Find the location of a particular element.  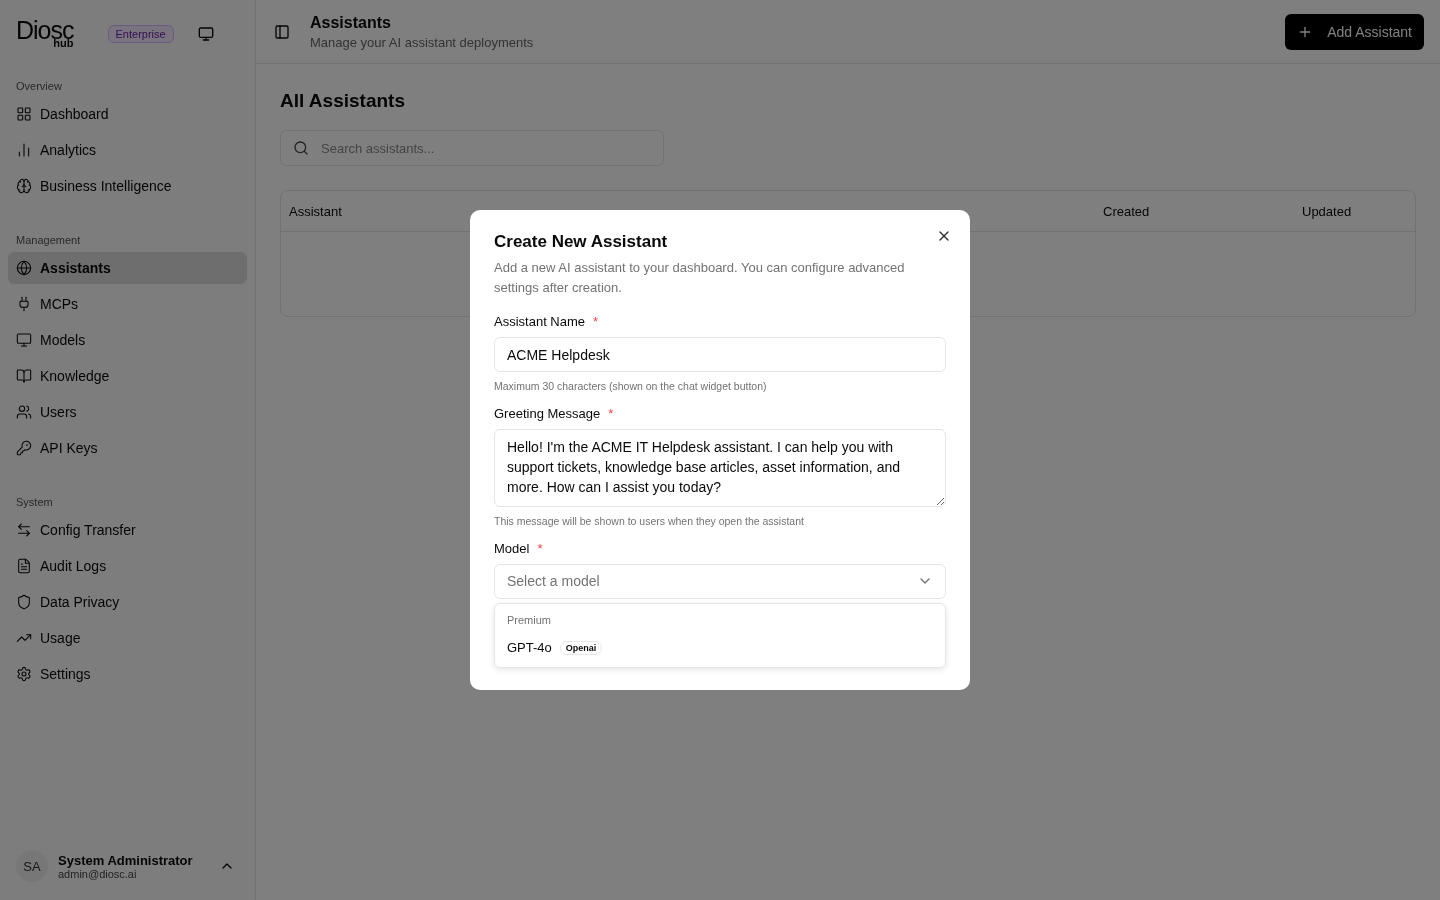

sidebar-item: Settings is located at coordinates (127, 674).